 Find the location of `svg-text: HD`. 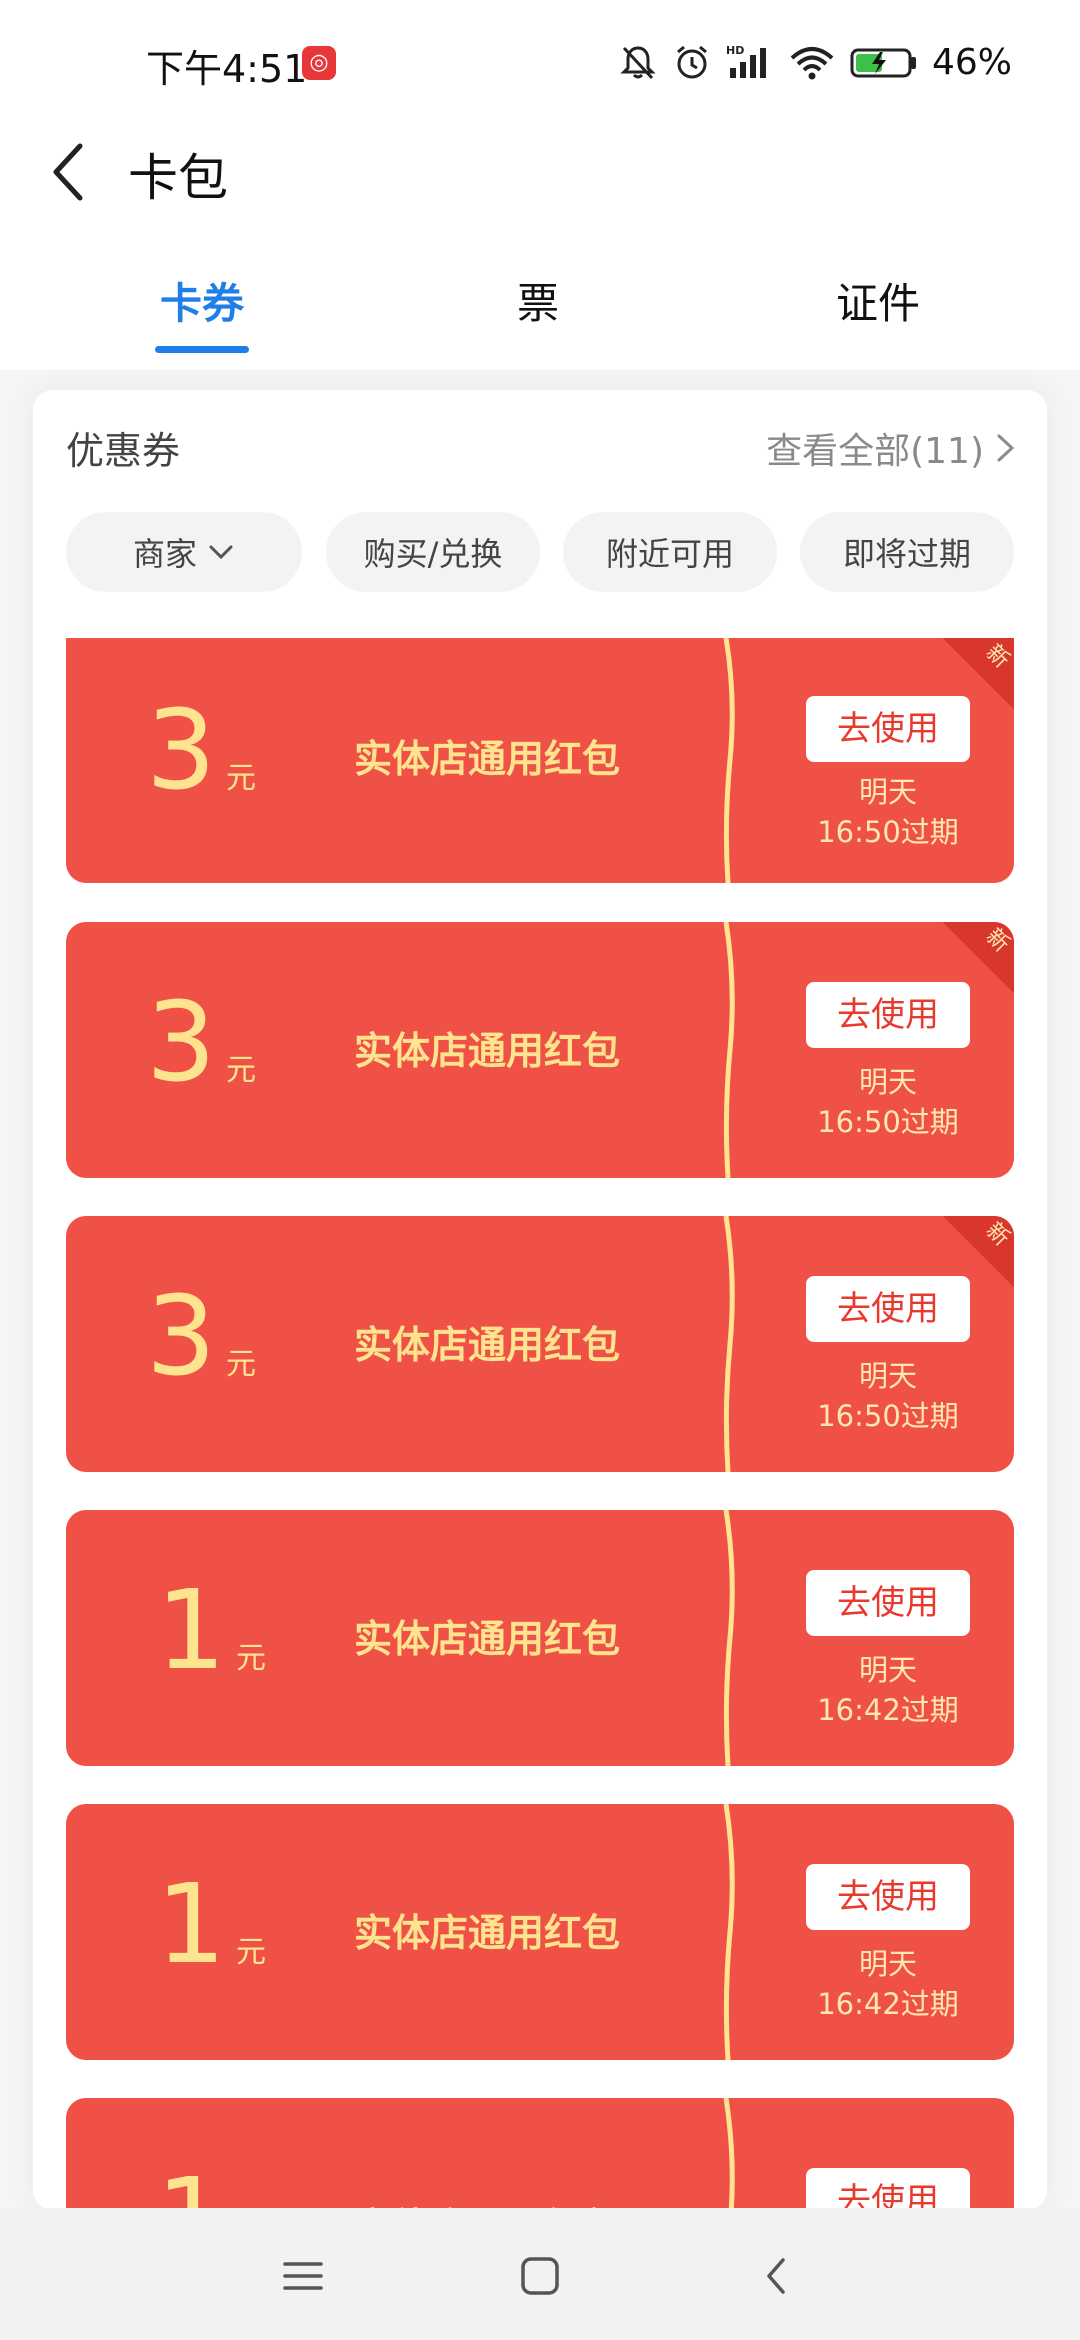

svg-text: HD is located at coordinates (735, 50).